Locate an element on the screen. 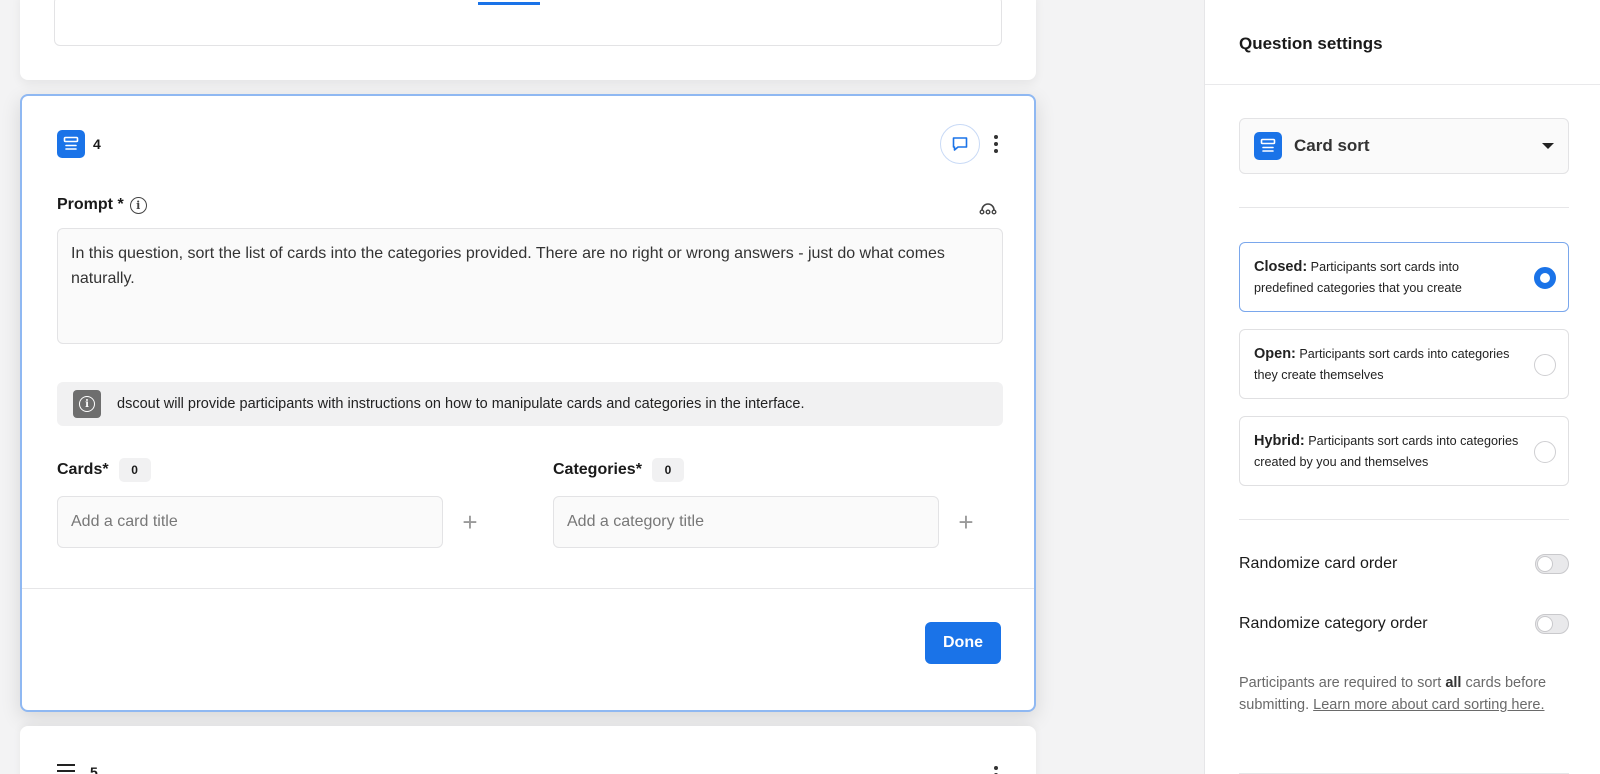 This screenshot has width=1600, height=774. help-bold: all is located at coordinates (1453, 683).